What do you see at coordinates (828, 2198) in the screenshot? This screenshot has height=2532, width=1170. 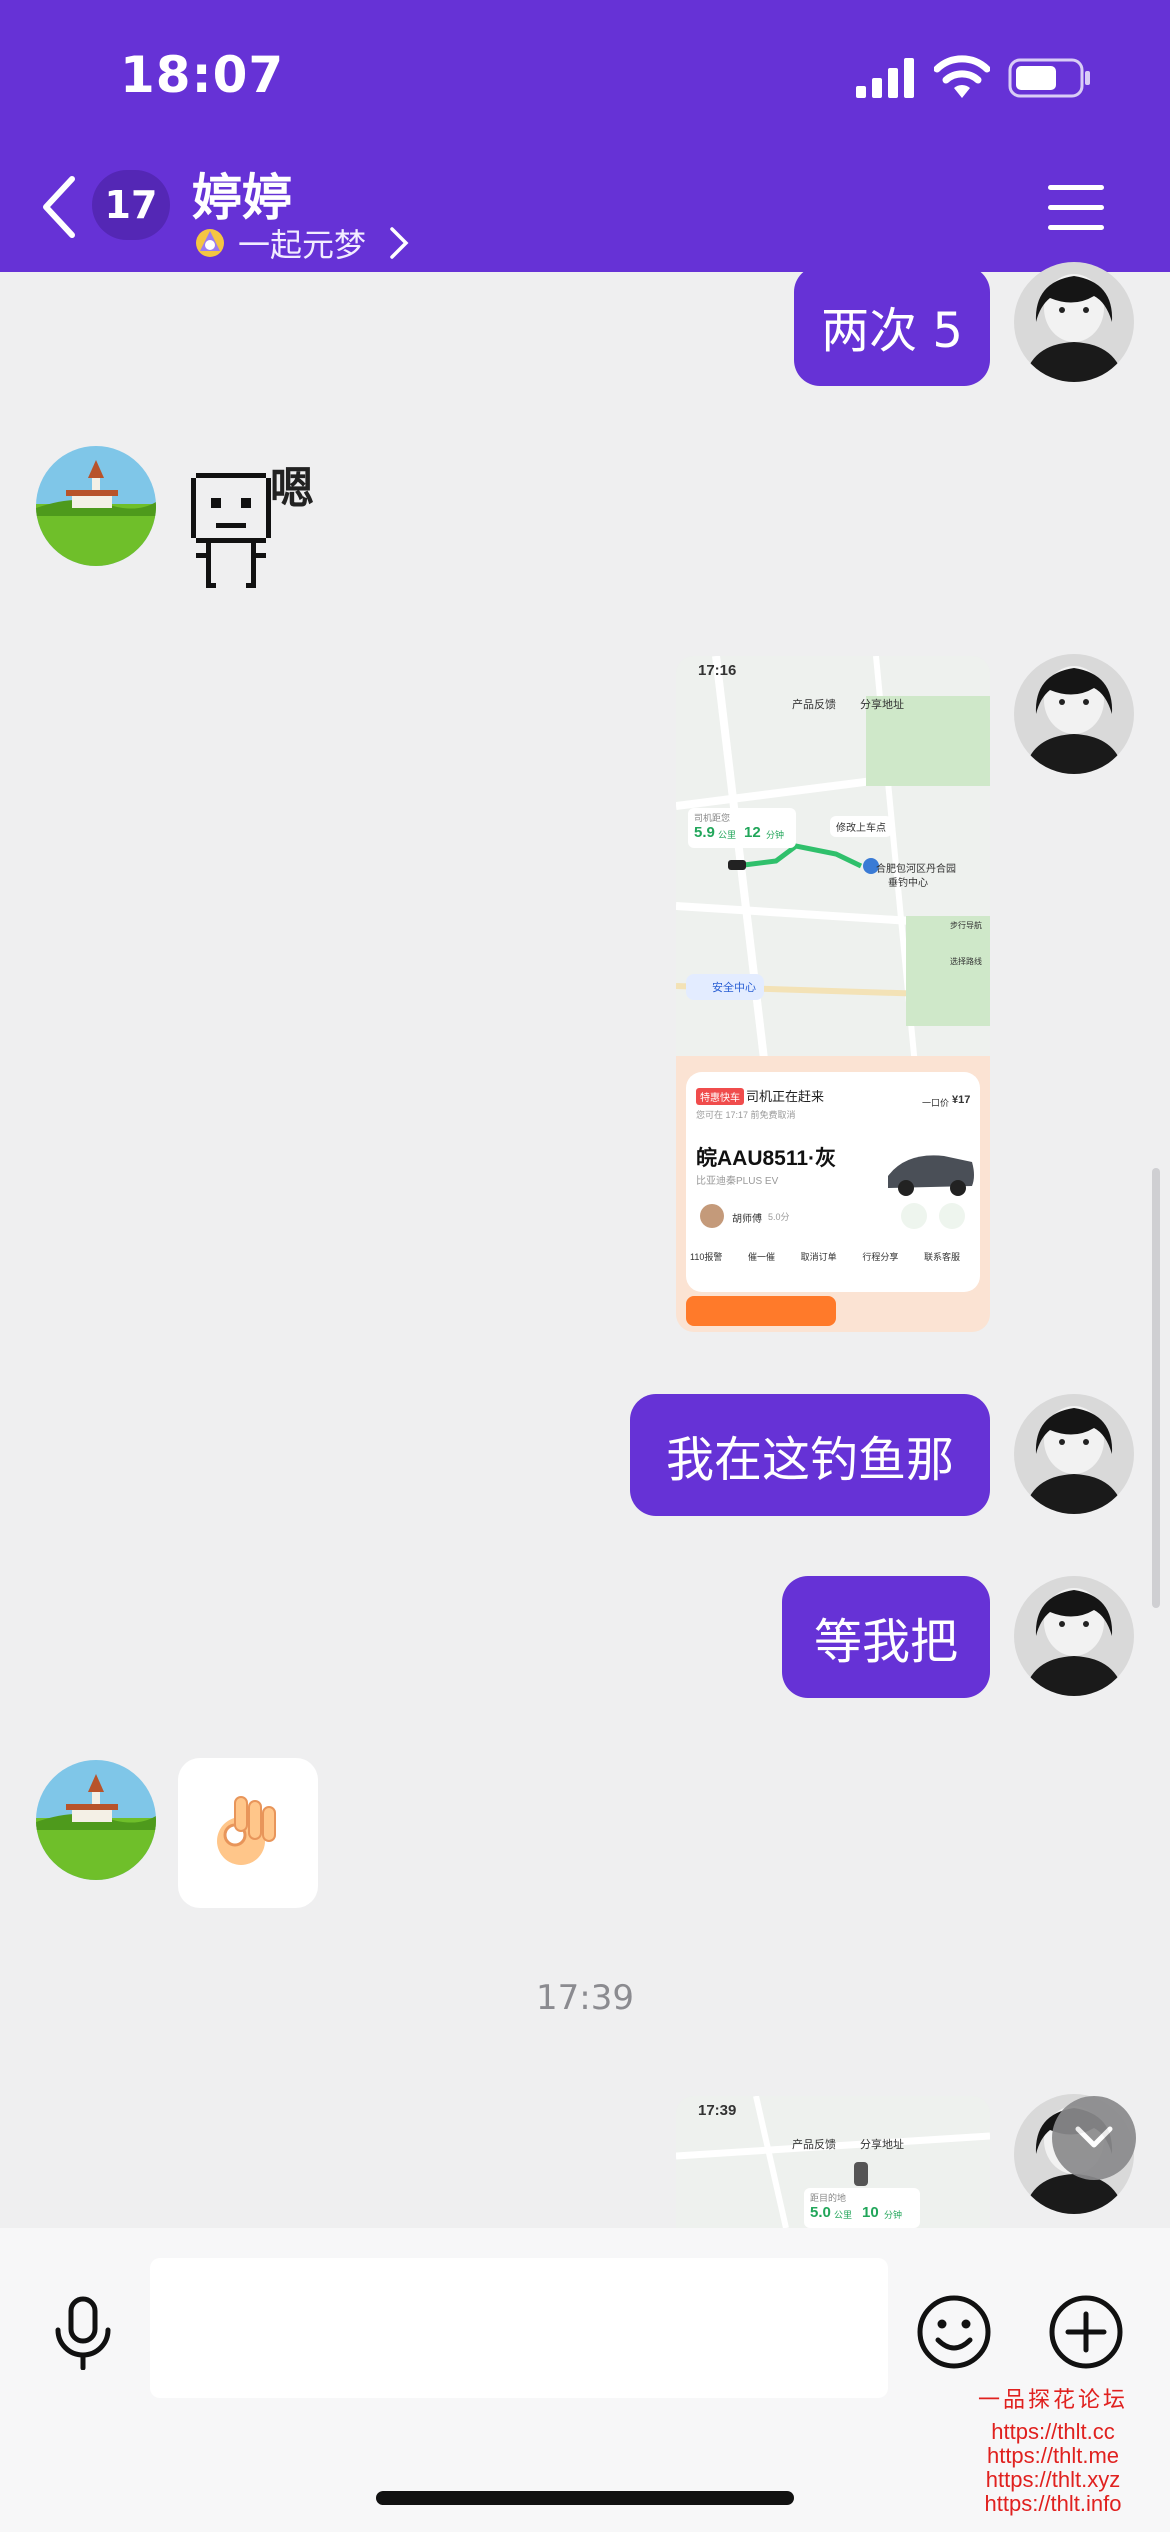 I see `shot-distance-label: 距目的地` at bounding box center [828, 2198].